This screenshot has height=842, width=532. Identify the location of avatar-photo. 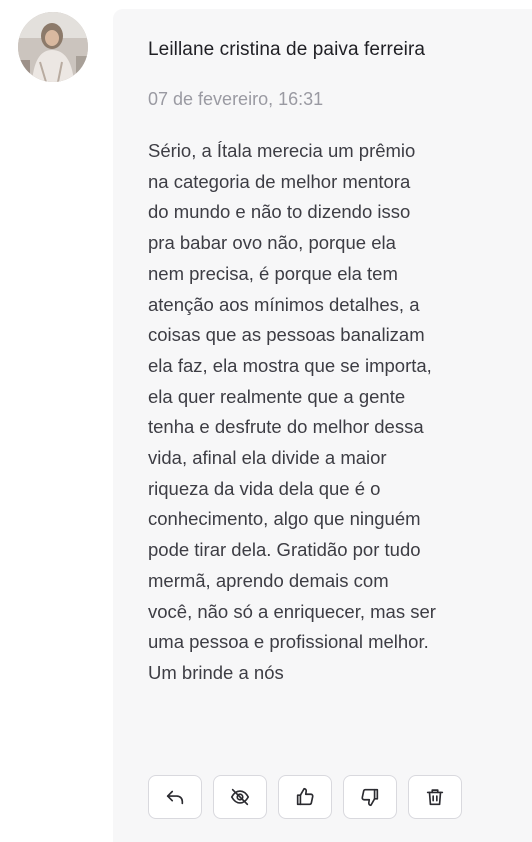
(53, 47).